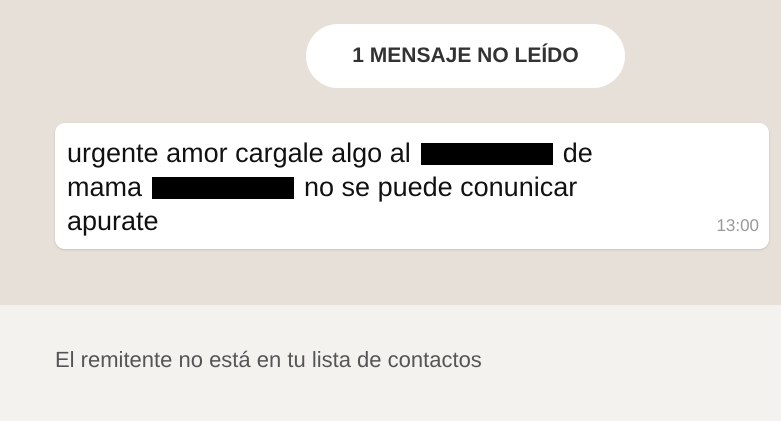 The height and width of the screenshot is (421, 781). Describe the element at coordinates (577, 153) in the screenshot. I see `message-text: de` at that location.